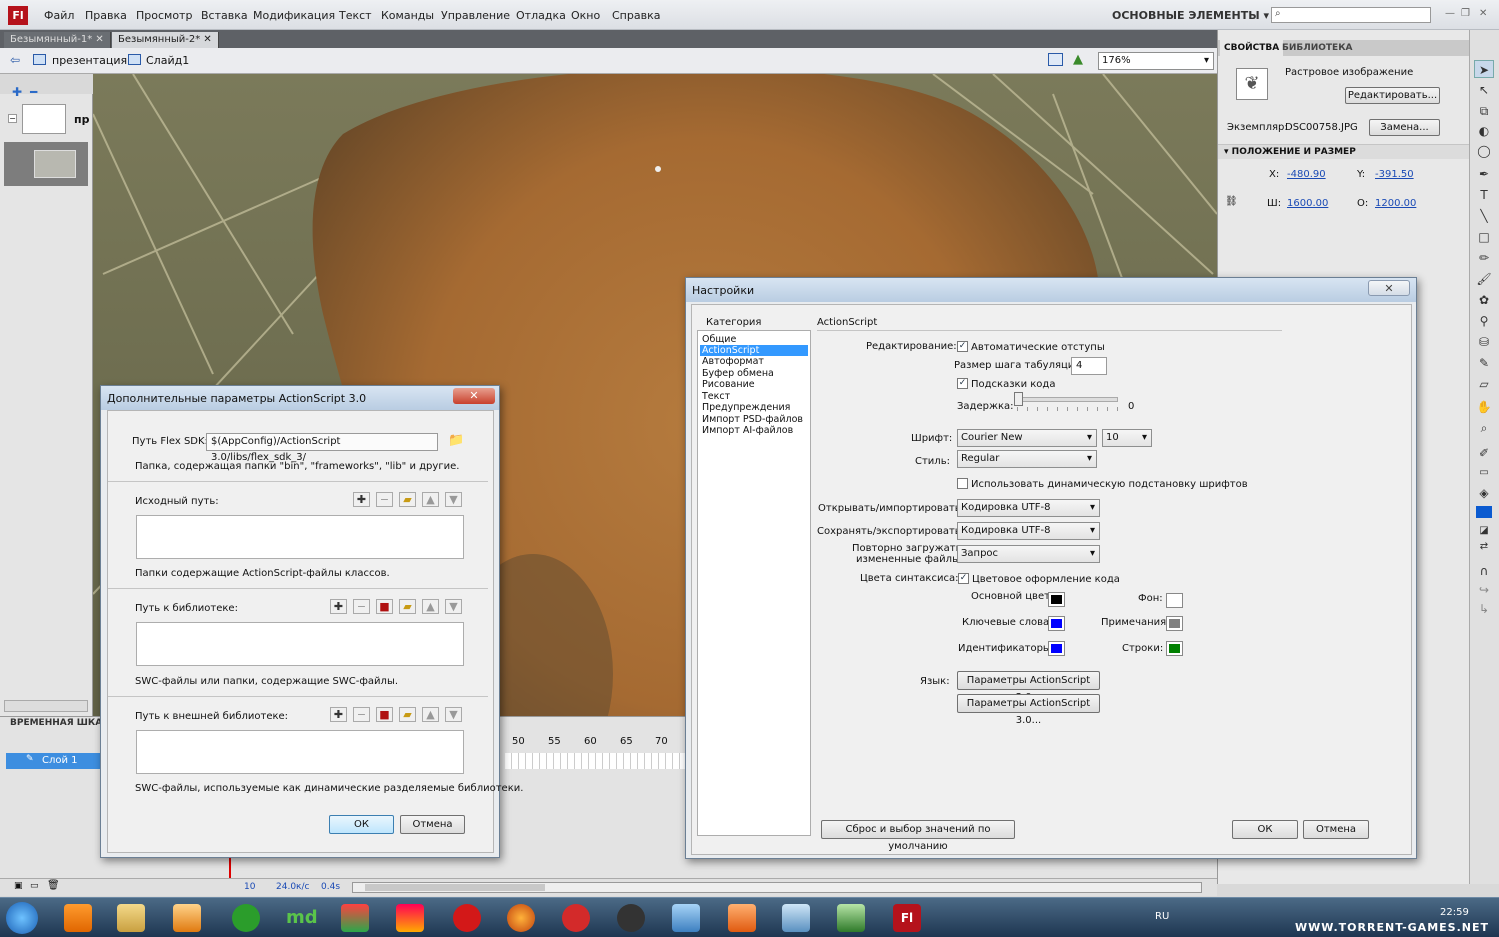 This screenshot has width=1499, height=937. Describe the element at coordinates (453, 714) in the screenshot. I see `move-down-icon: ▼` at that location.